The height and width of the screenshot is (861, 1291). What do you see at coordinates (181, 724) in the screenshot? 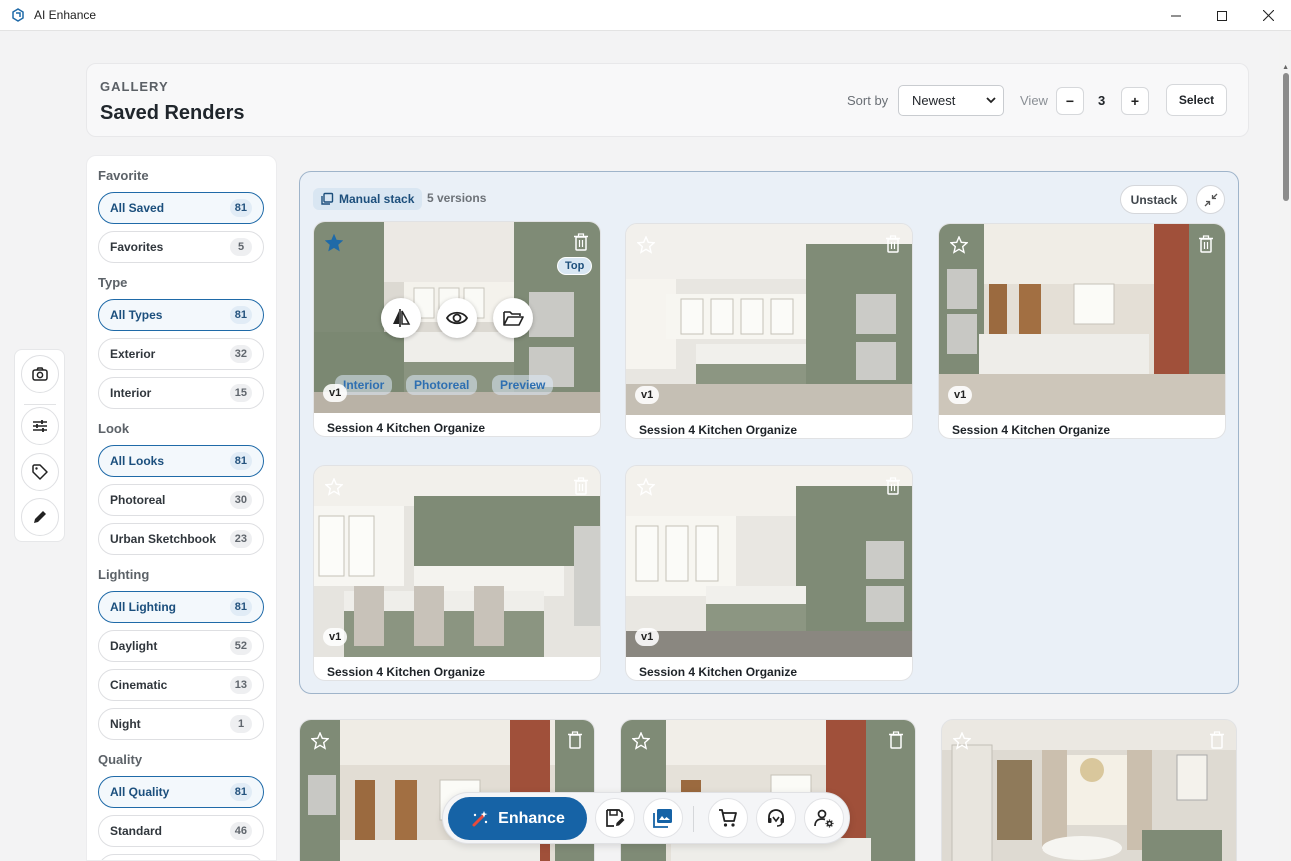
I see `filter-night: Night 1` at bounding box center [181, 724].